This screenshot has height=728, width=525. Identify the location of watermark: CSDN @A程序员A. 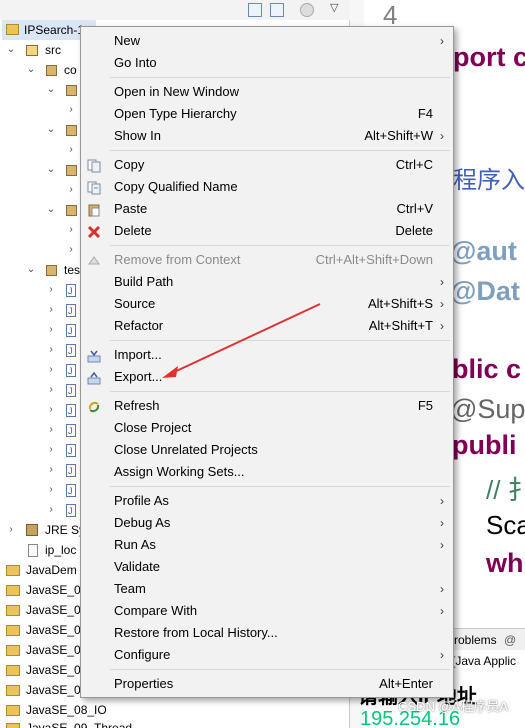
(453, 706).